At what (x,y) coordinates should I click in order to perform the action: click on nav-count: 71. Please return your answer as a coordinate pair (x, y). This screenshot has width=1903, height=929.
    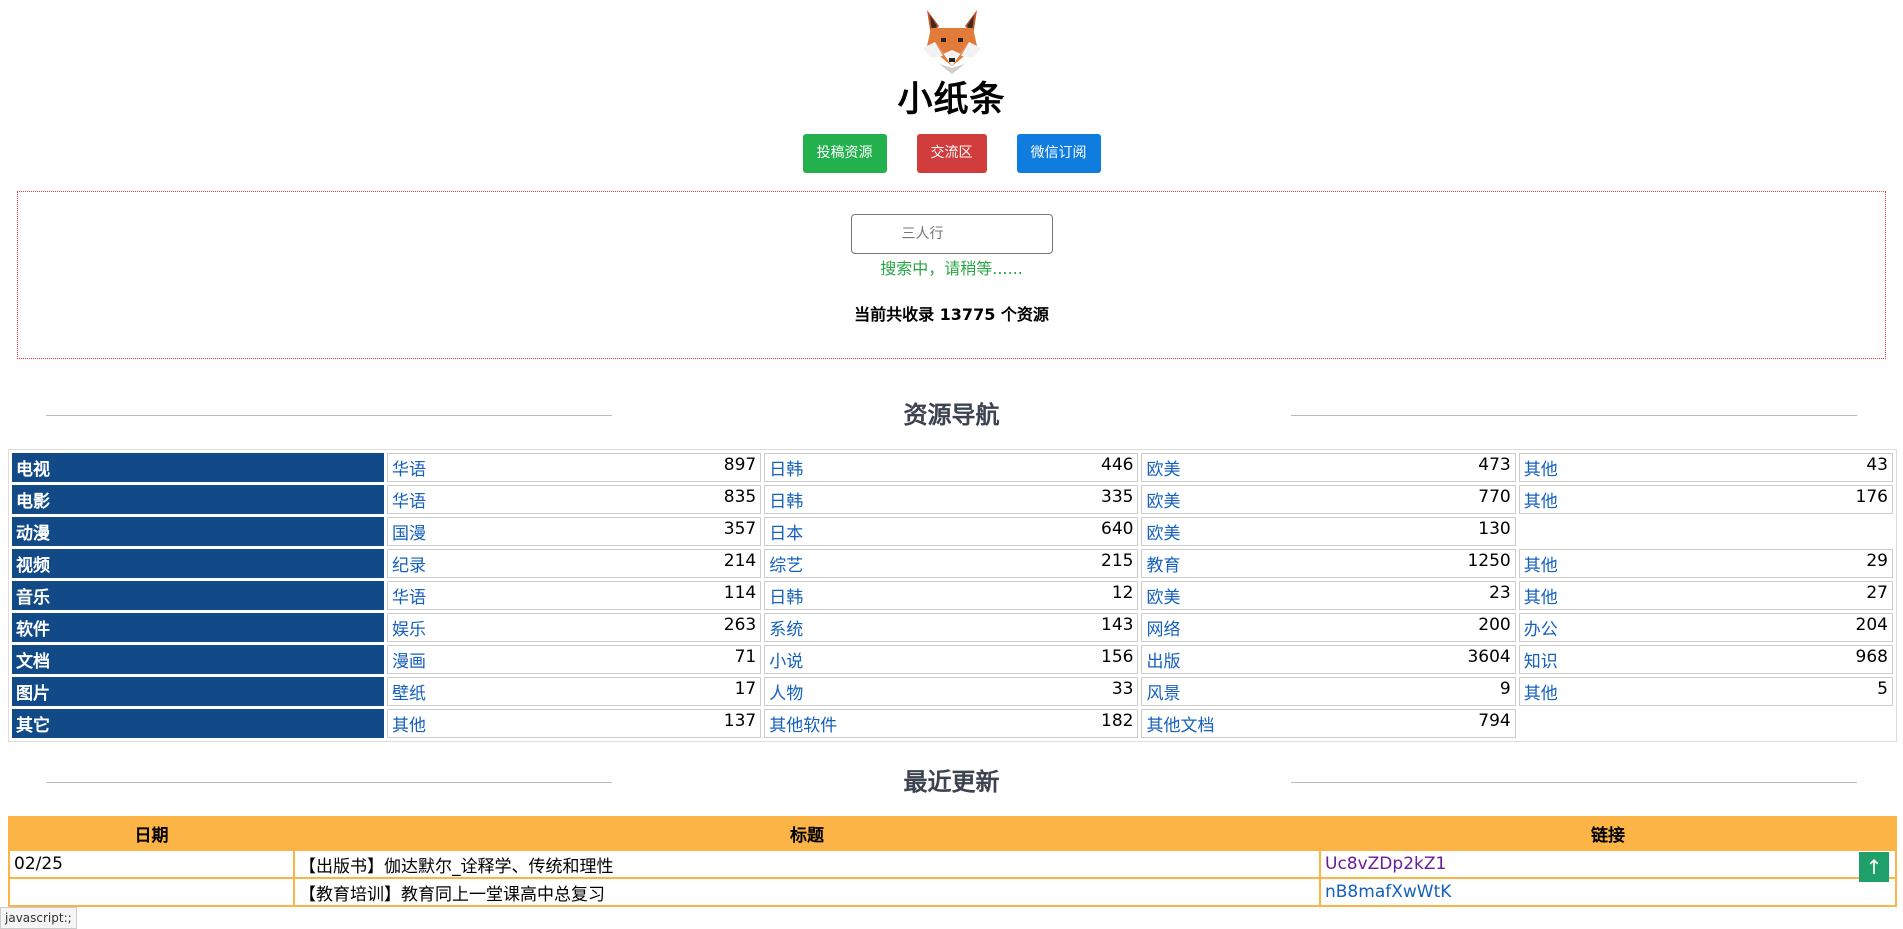
    Looking at the image, I should click on (745, 657).